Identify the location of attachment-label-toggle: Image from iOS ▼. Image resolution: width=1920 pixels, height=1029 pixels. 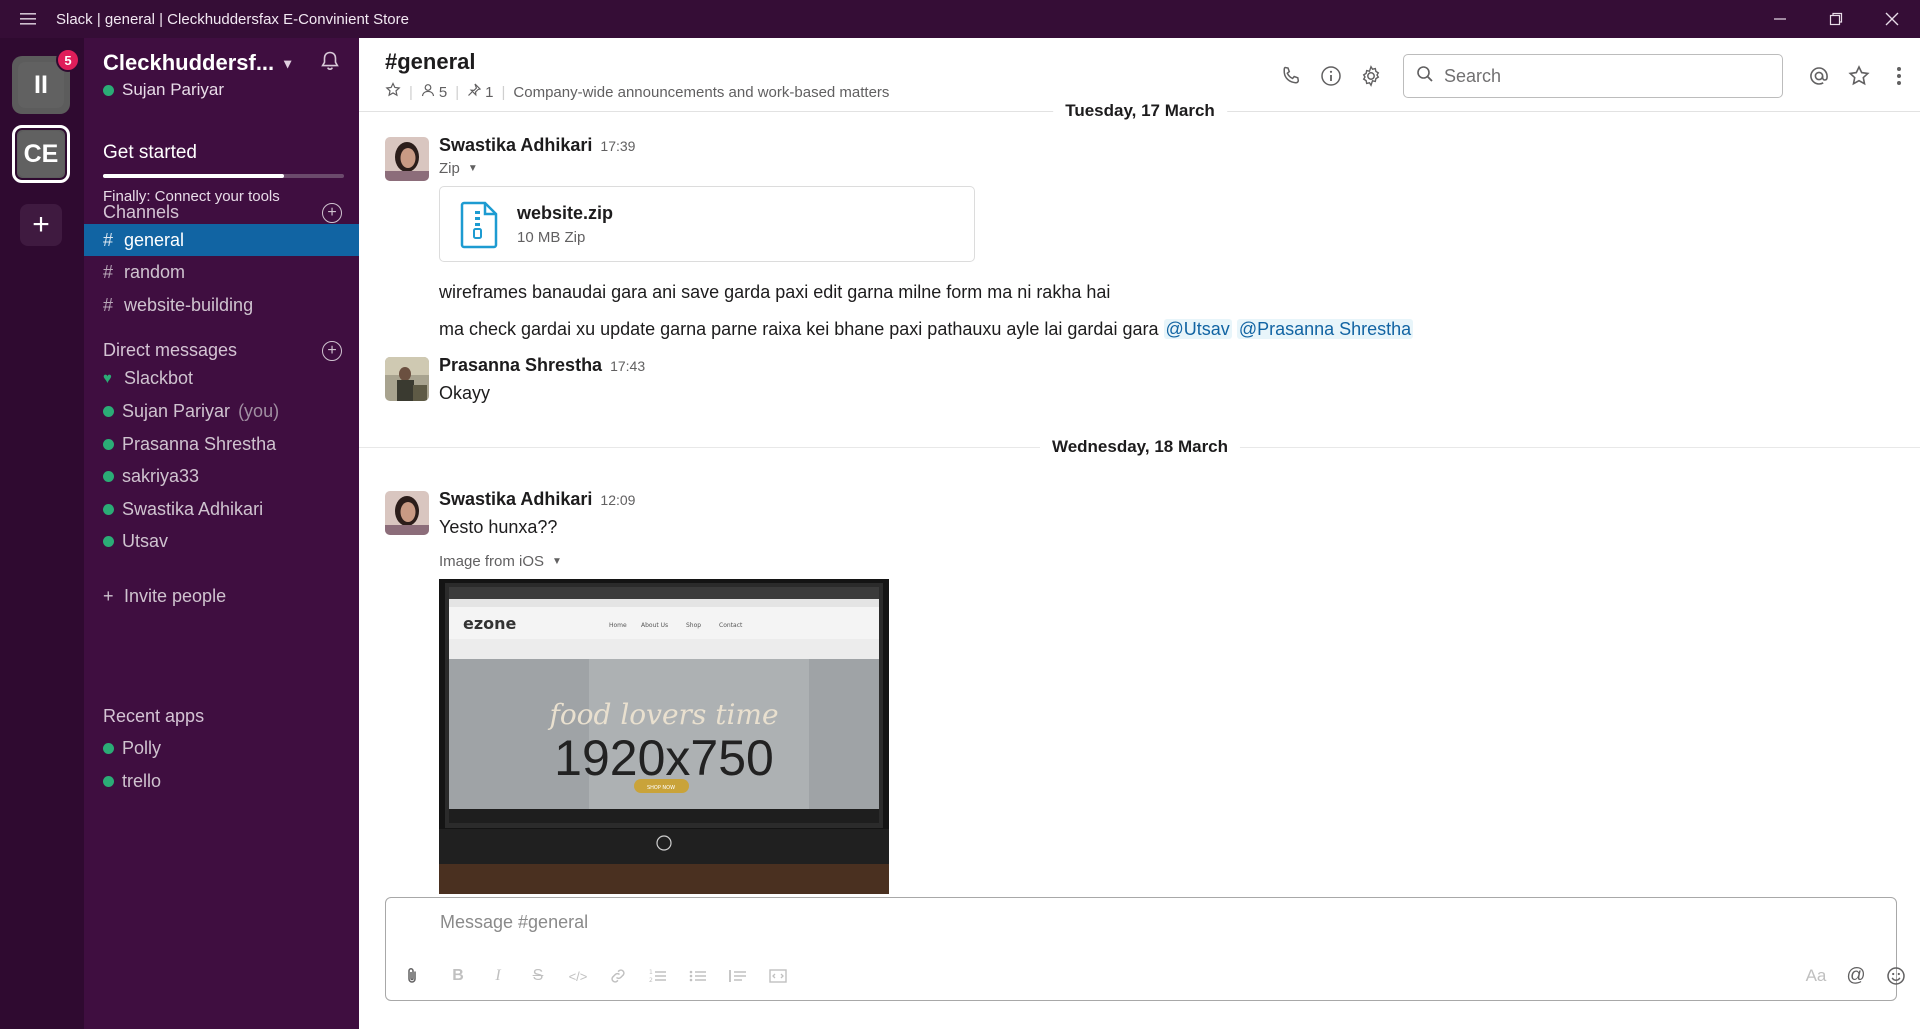
(500, 561).